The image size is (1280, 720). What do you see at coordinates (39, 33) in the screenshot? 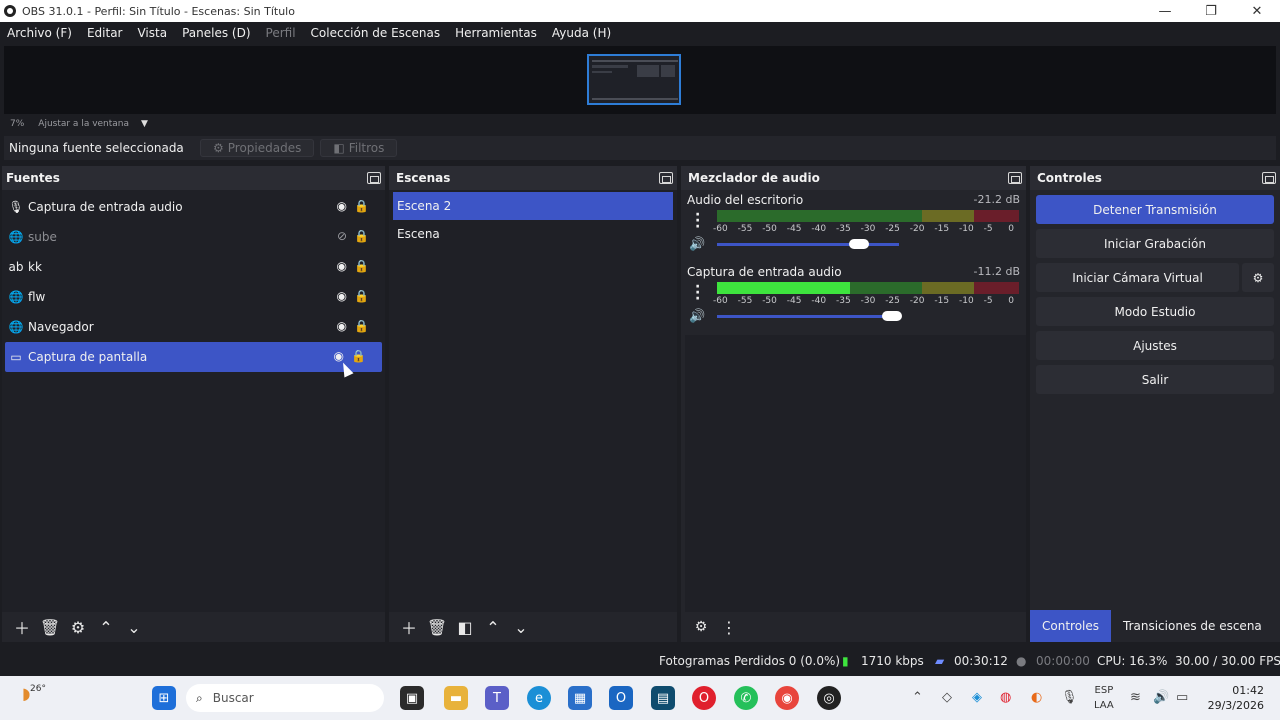
I see `menu-file: Archivo (F)` at bounding box center [39, 33].